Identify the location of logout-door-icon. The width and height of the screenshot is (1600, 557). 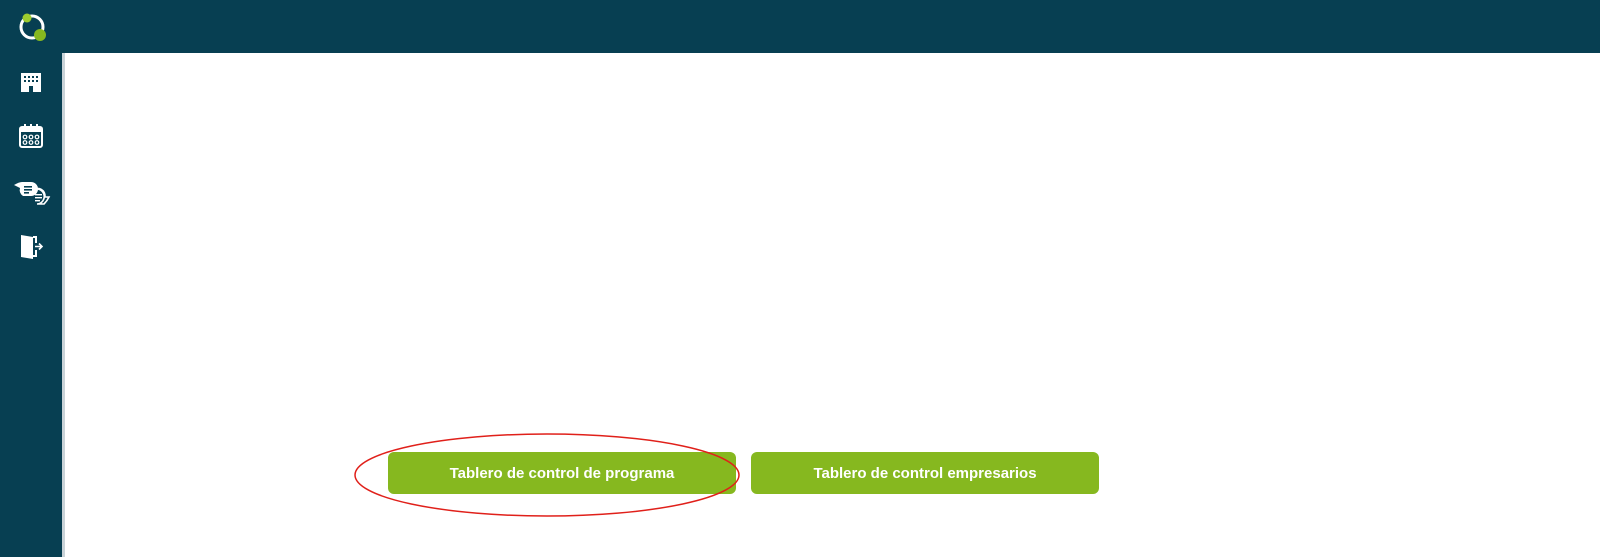
(31, 247).